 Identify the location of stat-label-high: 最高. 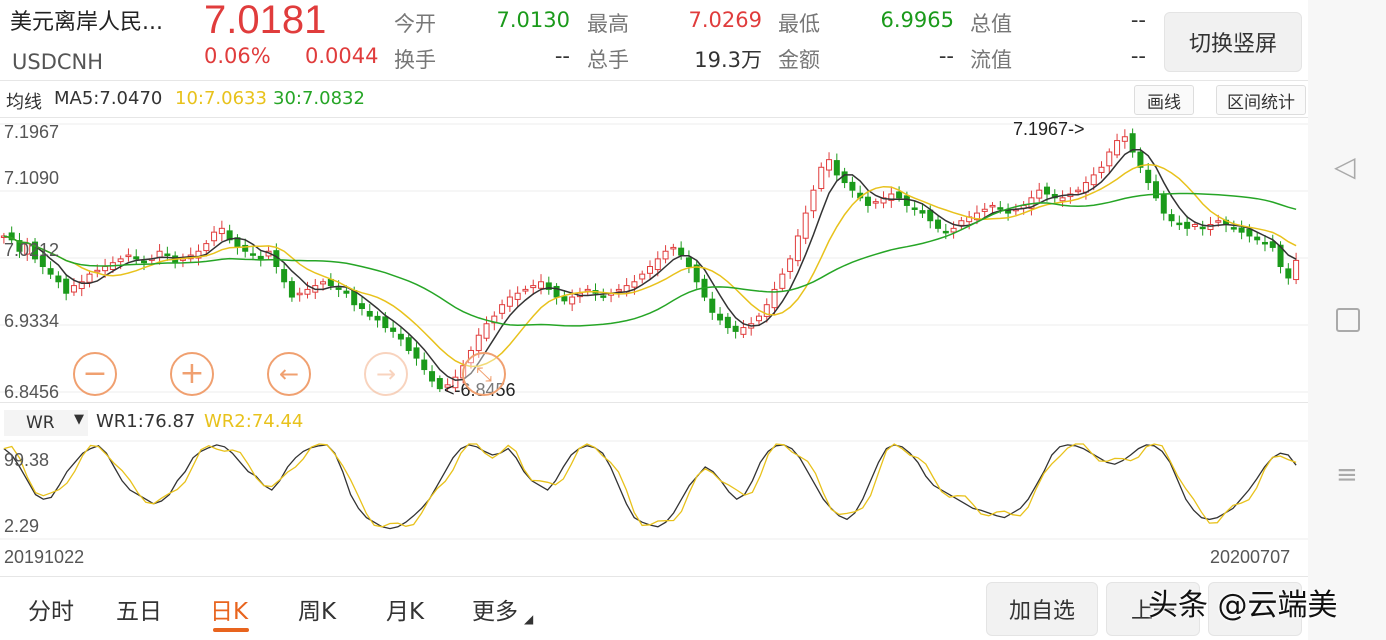
(608, 24).